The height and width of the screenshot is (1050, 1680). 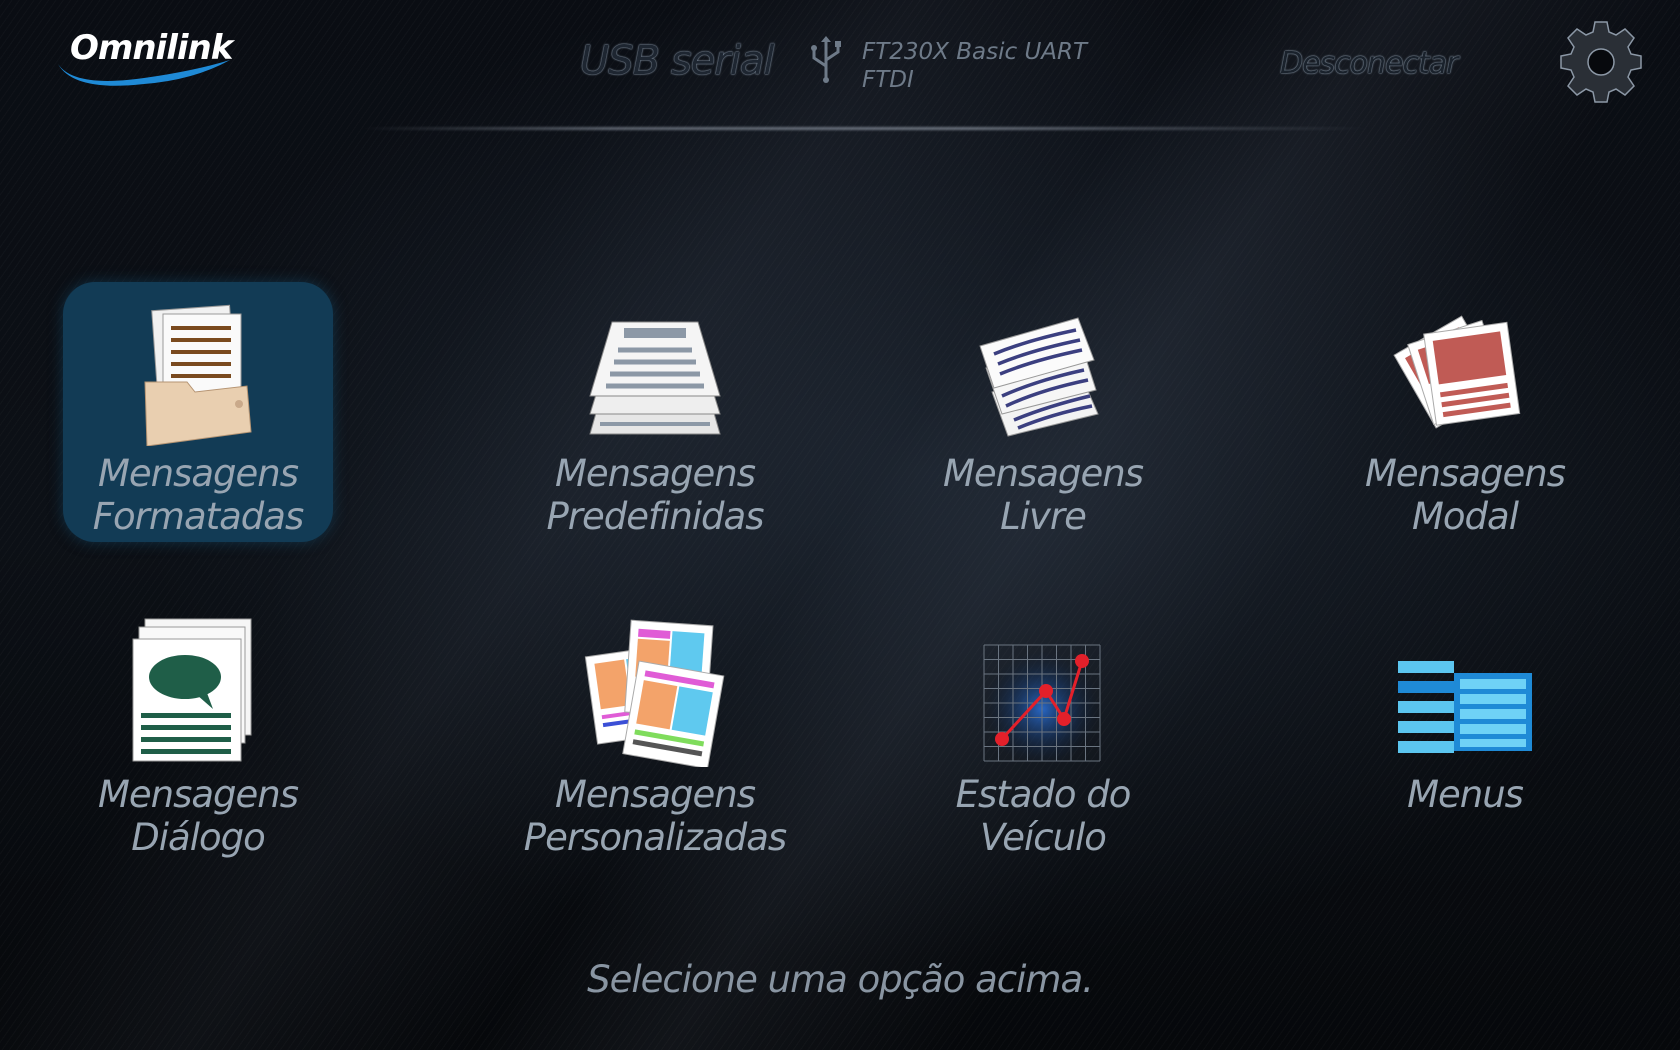 What do you see at coordinates (144, 73) in the screenshot?
I see `logo-swoosh-icon` at bounding box center [144, 73].